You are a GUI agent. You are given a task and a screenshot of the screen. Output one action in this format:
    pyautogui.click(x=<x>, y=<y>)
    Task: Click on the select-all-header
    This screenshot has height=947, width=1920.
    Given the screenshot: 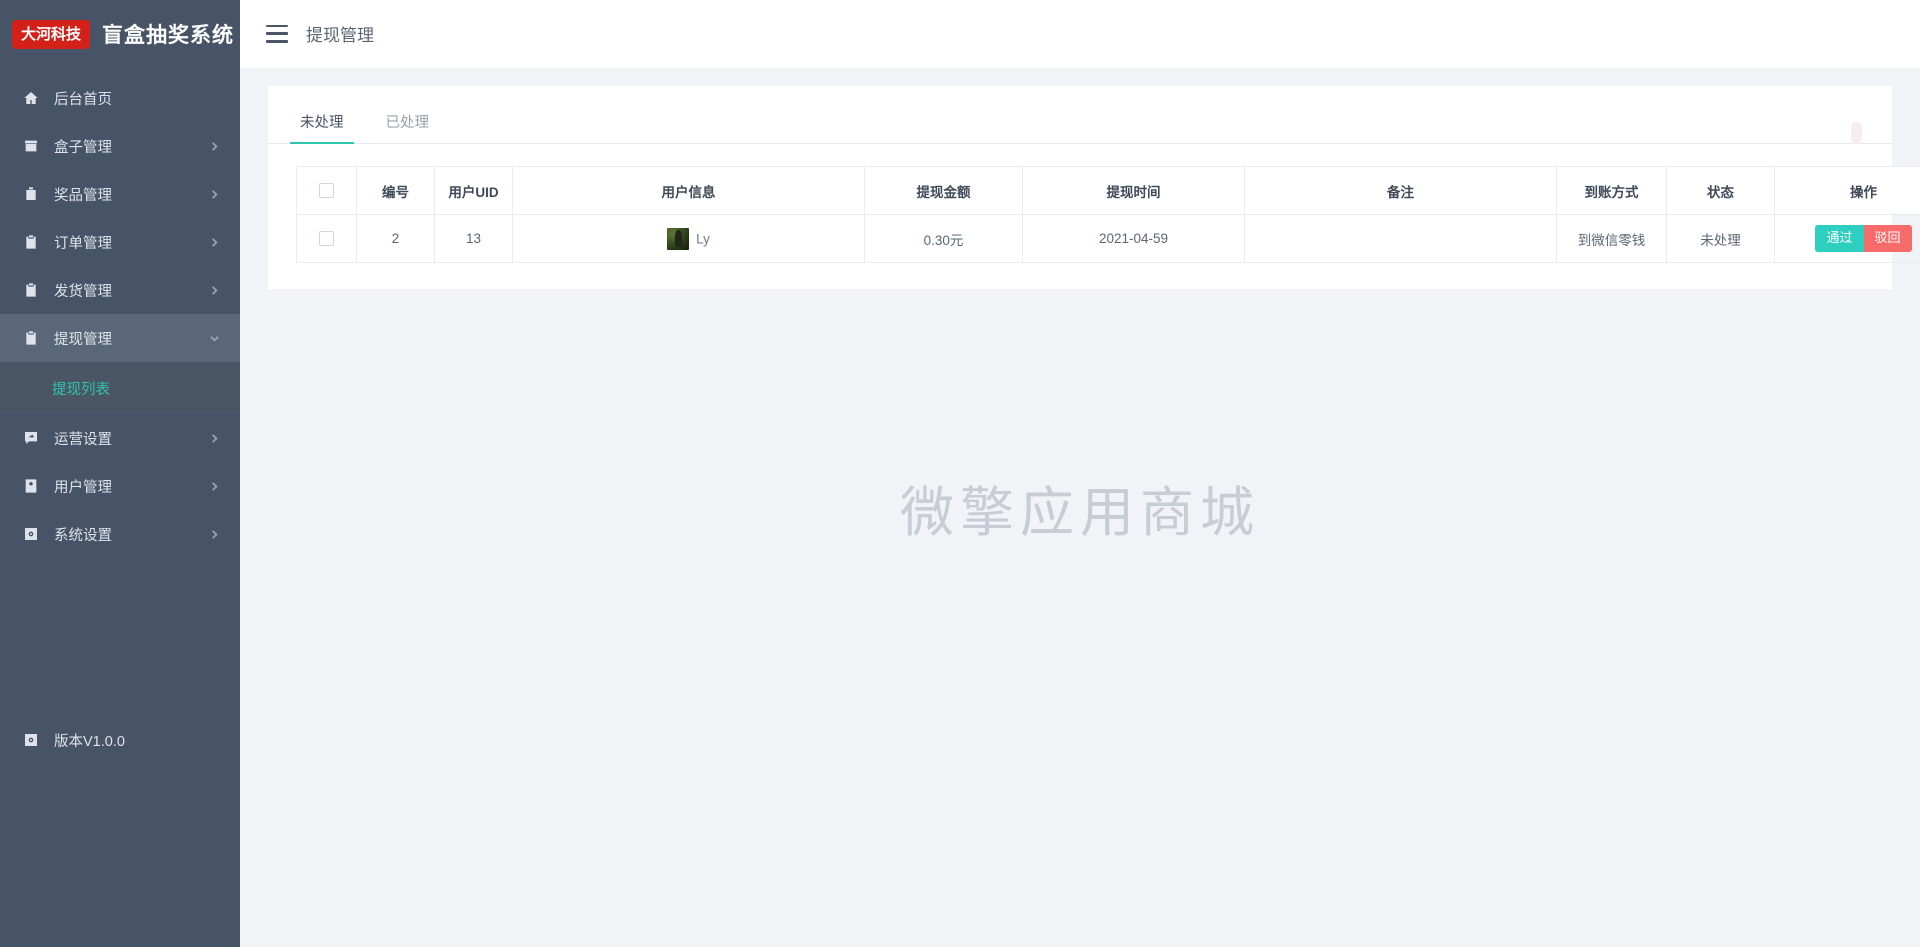 What is the action you would take?
    pyautogui.click(x=326, y=190)
    